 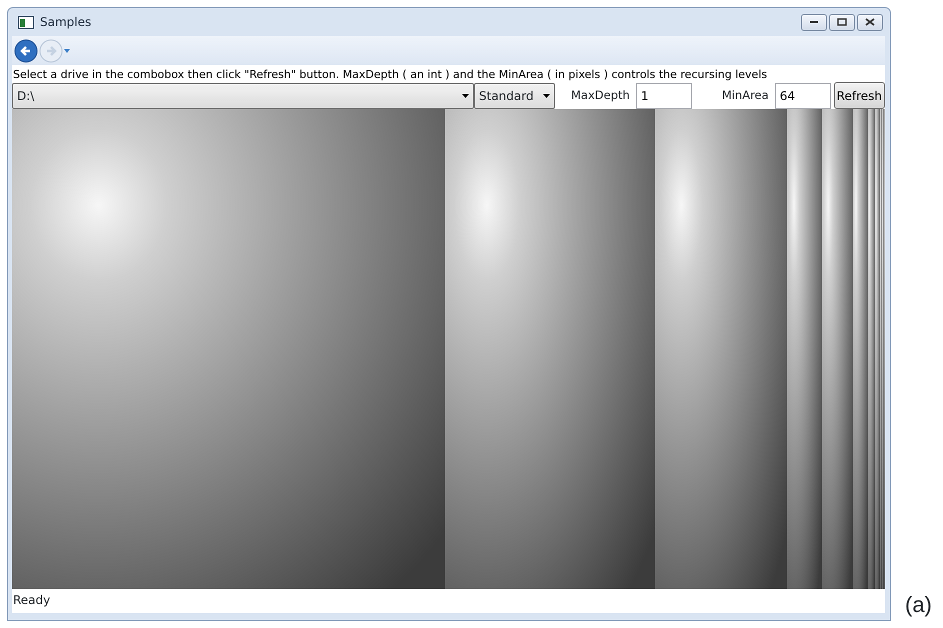 I want to click on back-button, so click(x=26, y=50).